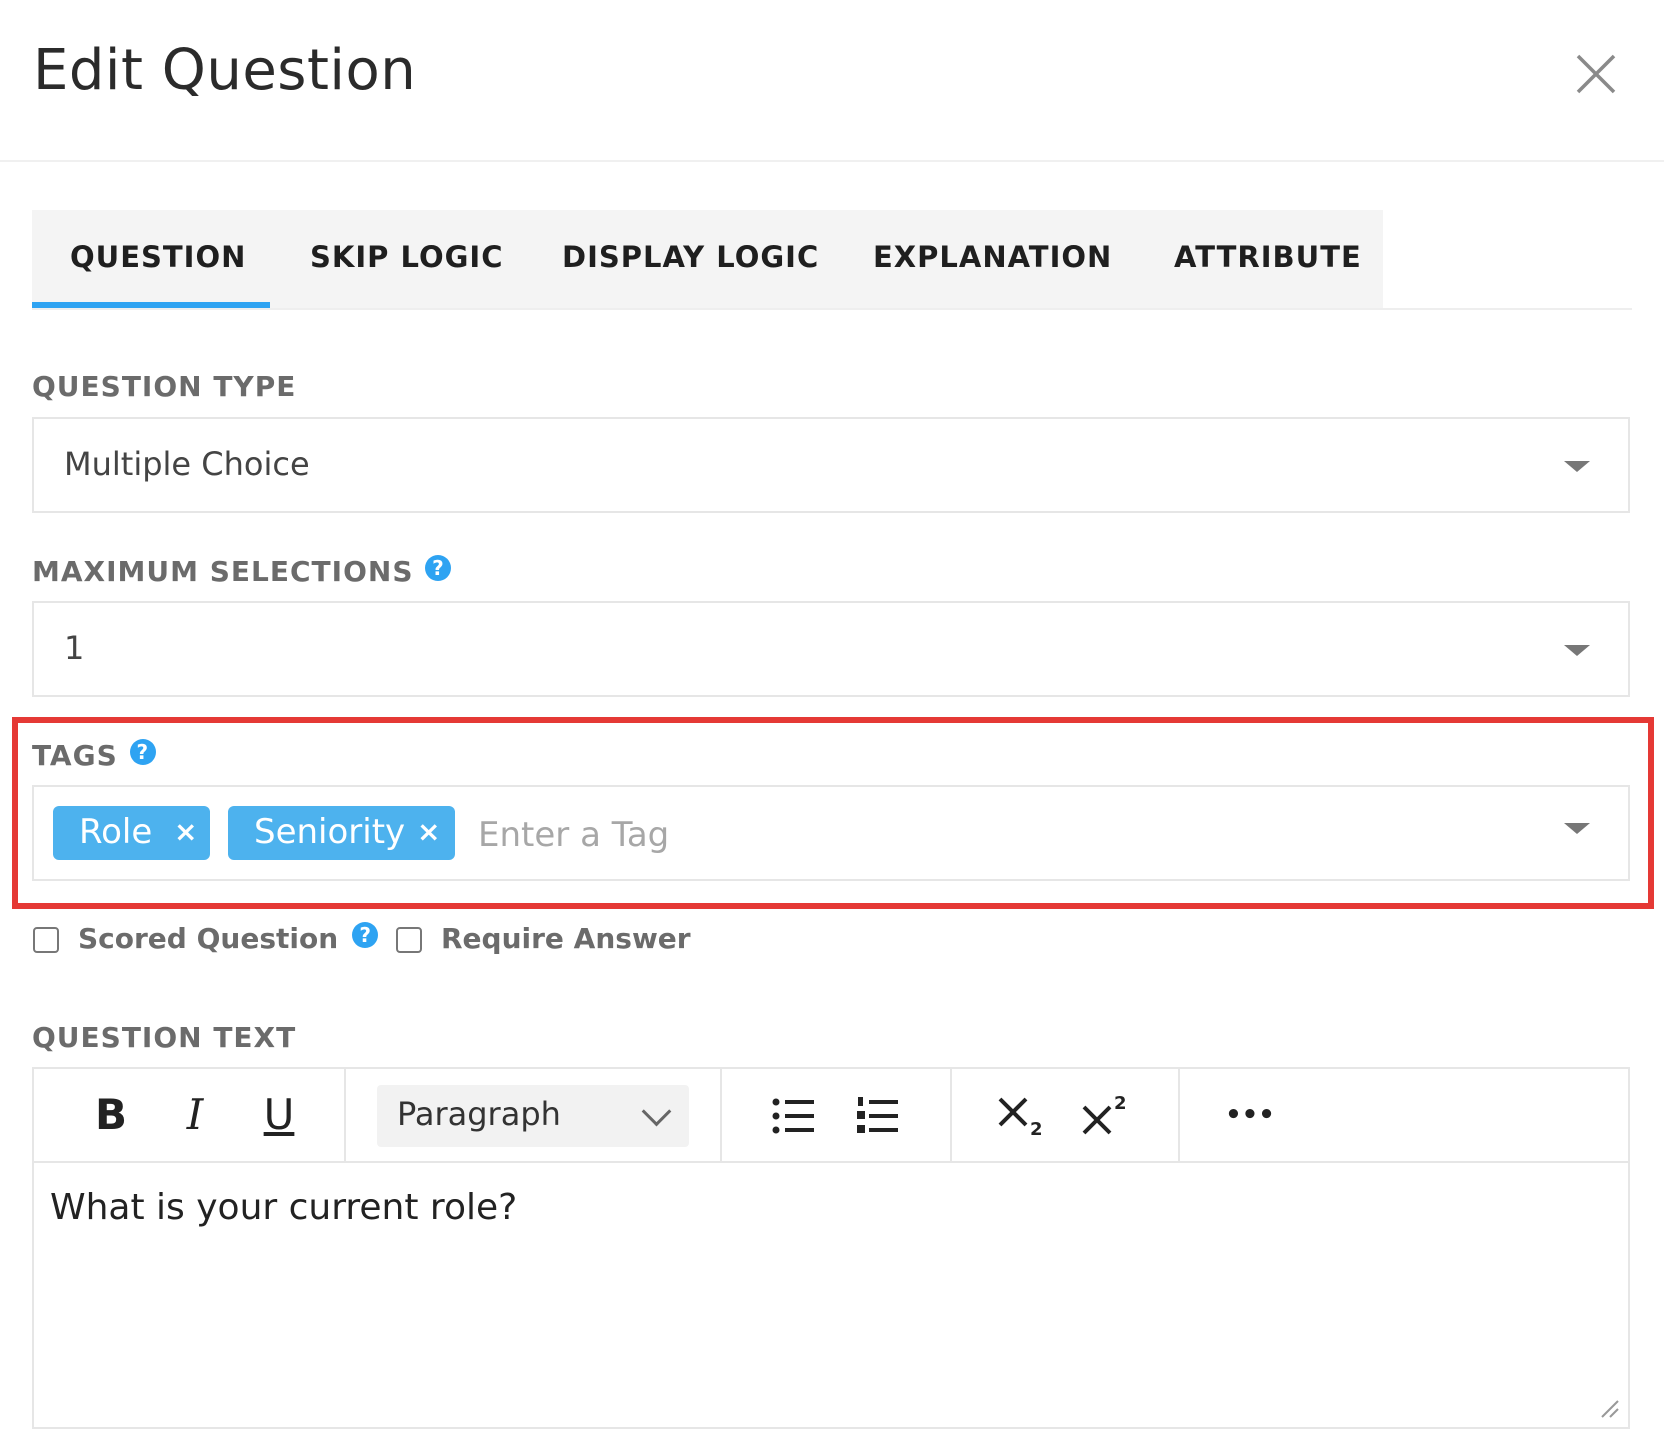 This screenshot has height=1454, width=1664. I want to click on tags-label-text: TAGS, so click(75, 755).